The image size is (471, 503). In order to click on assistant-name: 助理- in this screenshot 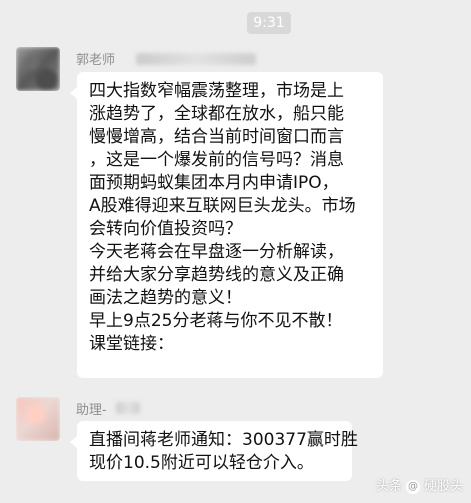, I will do `click(91, 410)`.